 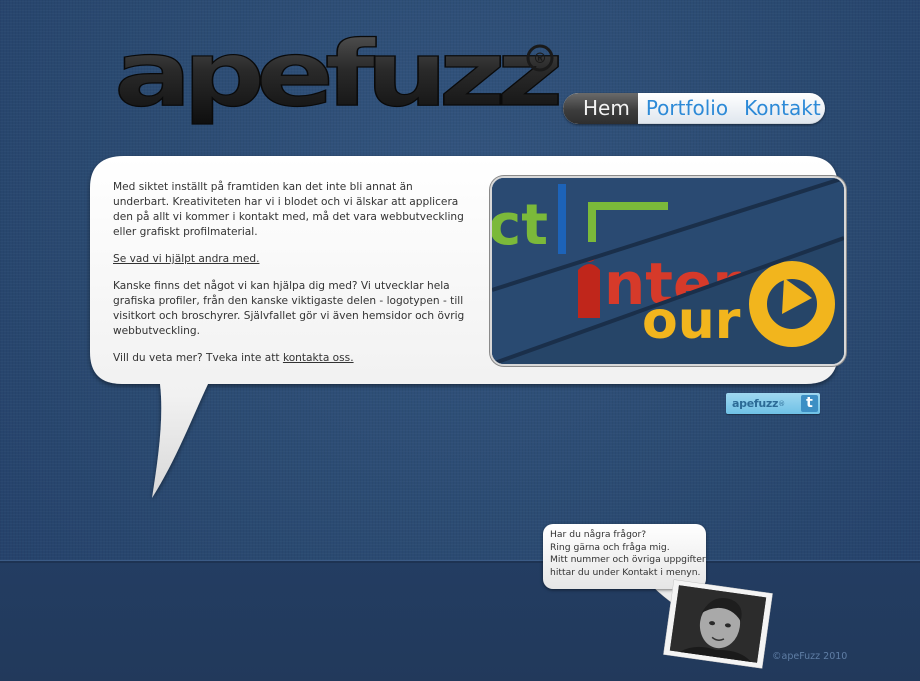 I want to click on contact-bubble-line: hittar du under Kontakt i menyn., so click(x=625, y=572).